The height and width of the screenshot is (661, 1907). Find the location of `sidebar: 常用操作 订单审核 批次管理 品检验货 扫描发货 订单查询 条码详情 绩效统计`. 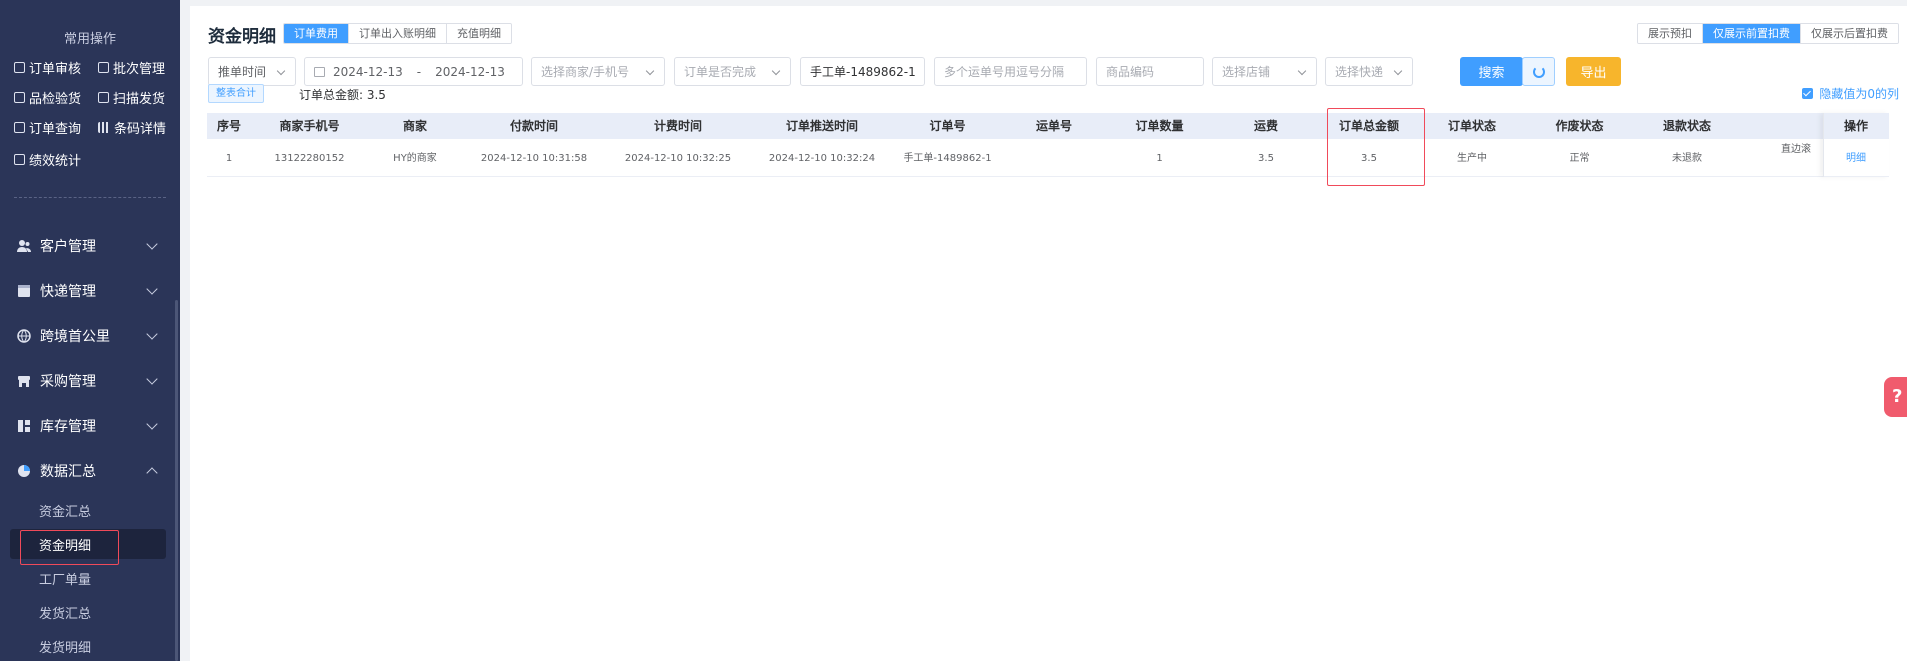

sidebar: 常用操作 订单审核 批次管理 品检验货 扫描发货 订单查询 条码详情 绩效统计 is located at coordinates (90, 330).